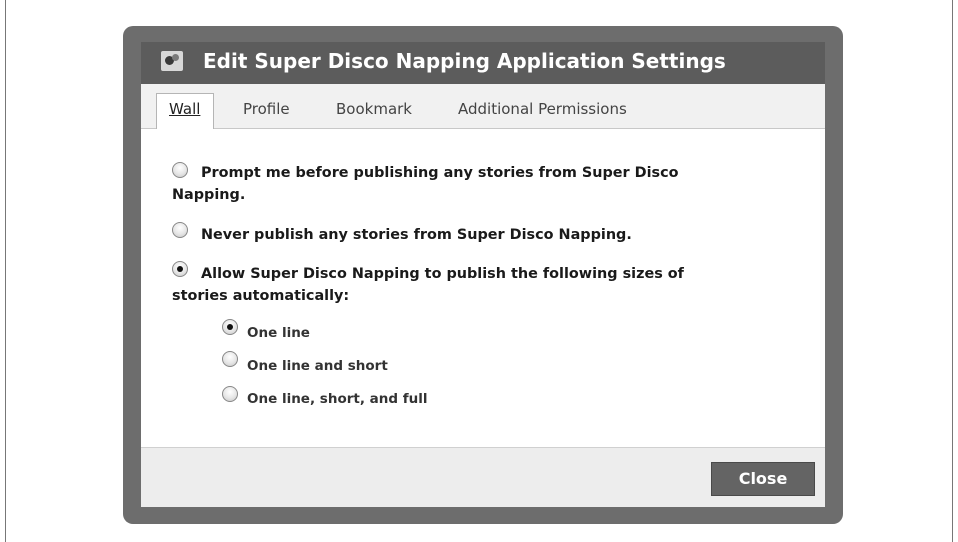  Describe the element at coordinates (5, 271) in the screenshot. I see `frame-border-left` at that location.